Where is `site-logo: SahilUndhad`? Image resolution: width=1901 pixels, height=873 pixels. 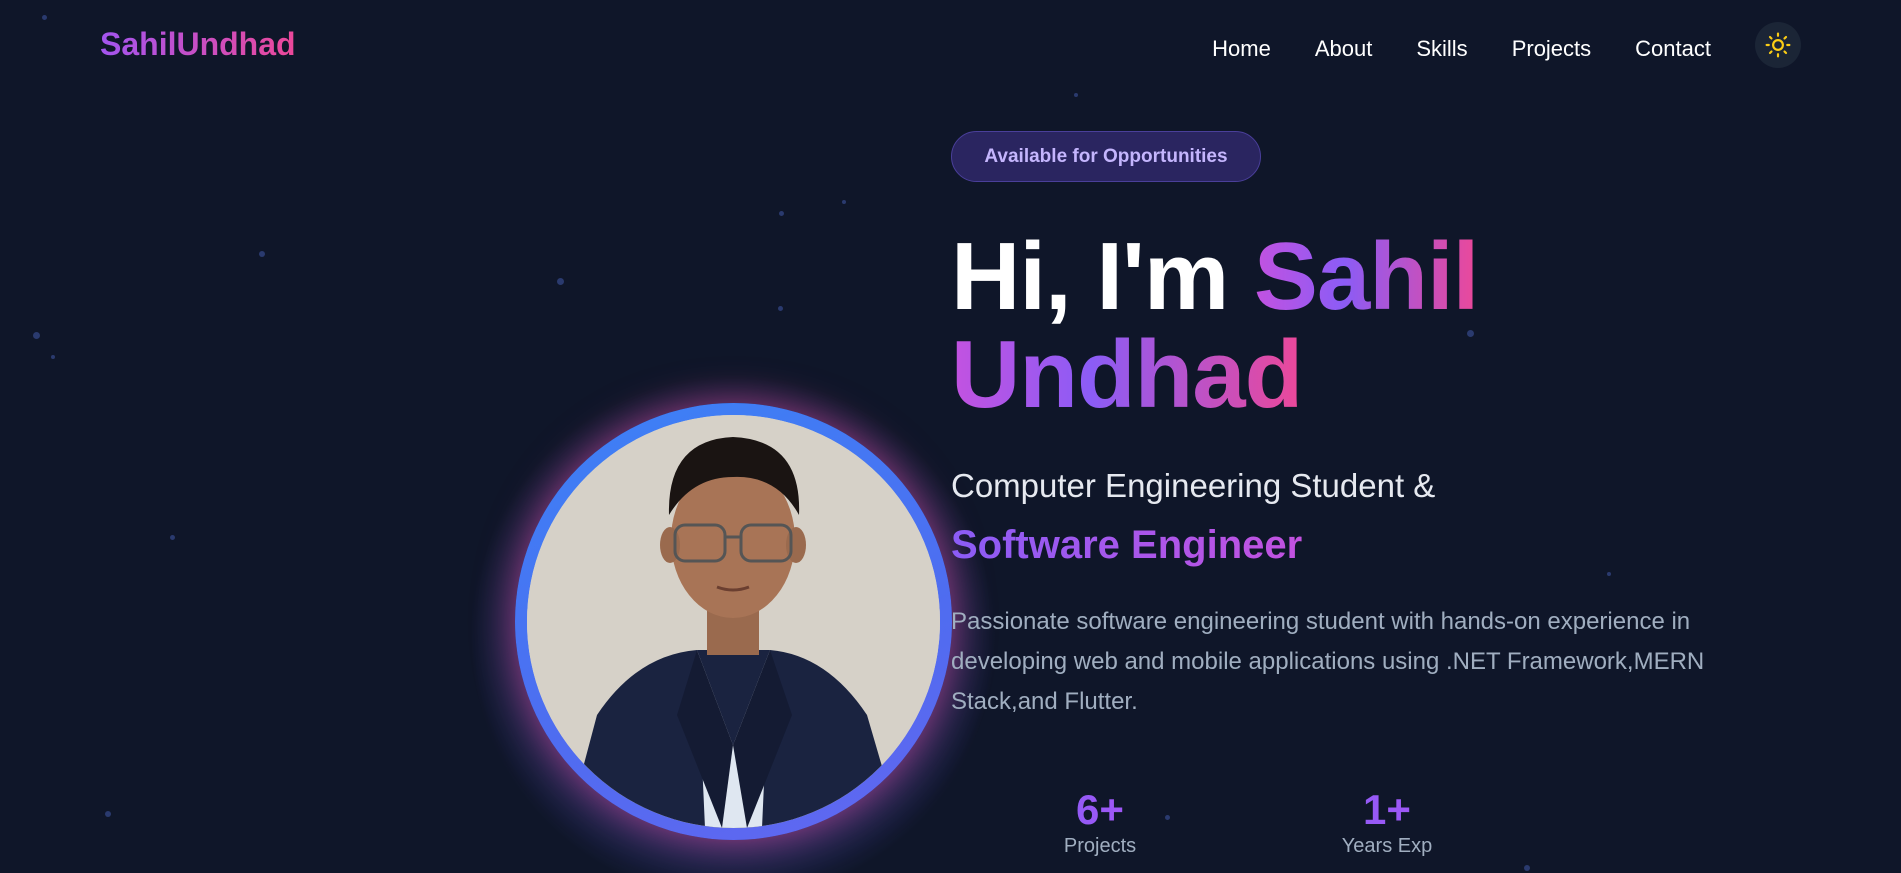 site-logo: SahilUndhad is located at coordinates (198, 44).